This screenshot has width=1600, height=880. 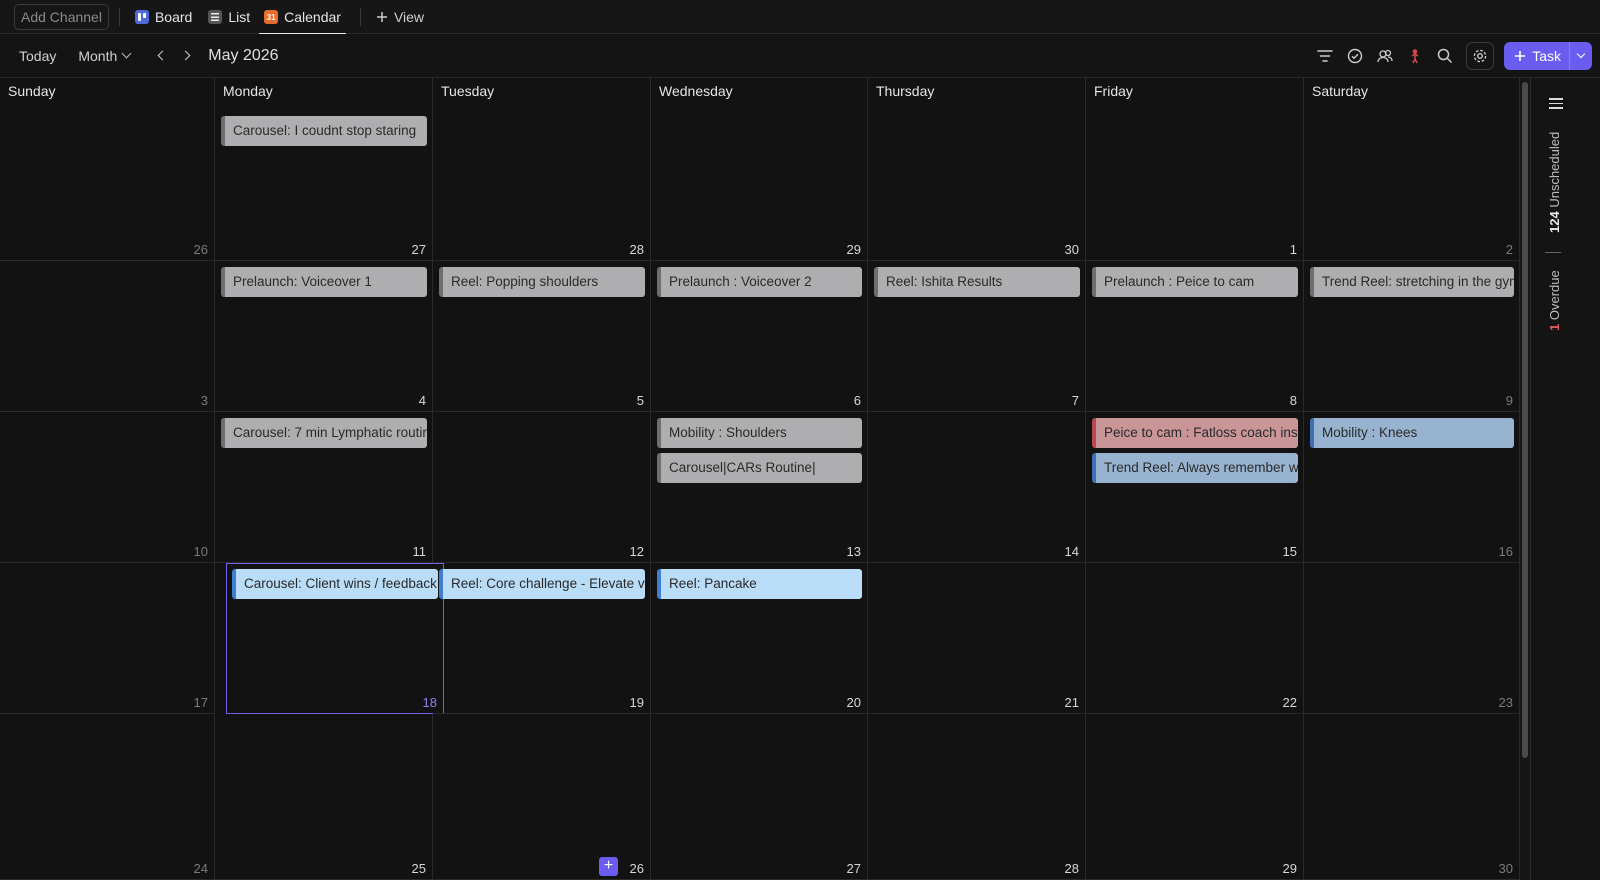 What do you see at coordinates (759, 638) in the screenshot?
I see `day-cell: Reel: Pancake 20` at bounding box center [759, 638].